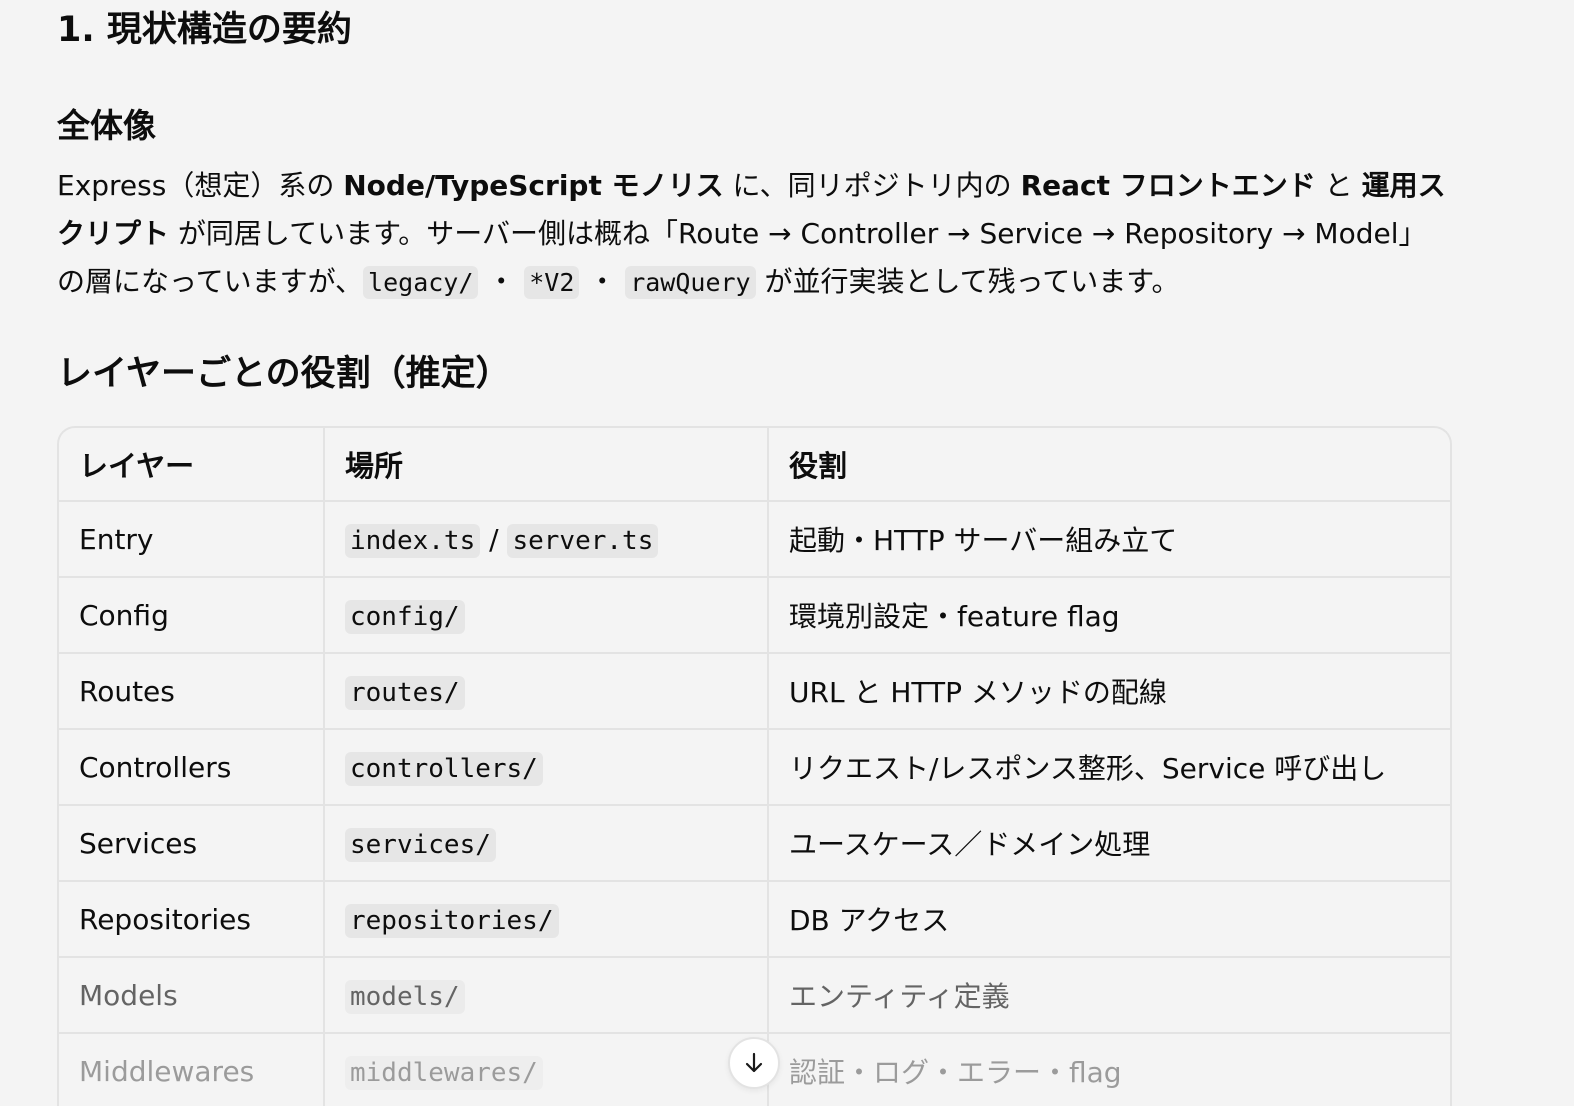  Describe the element at coordinates (1168, 185) in the screenshot. I see `overview-bold-2: React フロントエンド` at that location.